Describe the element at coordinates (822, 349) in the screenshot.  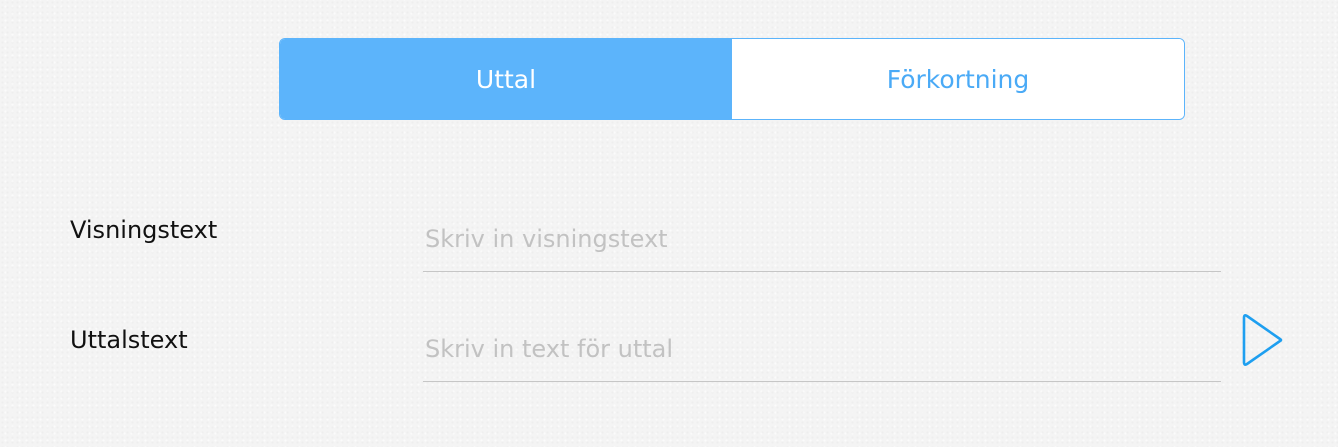
I see `pronunciation-text-input` at that location.